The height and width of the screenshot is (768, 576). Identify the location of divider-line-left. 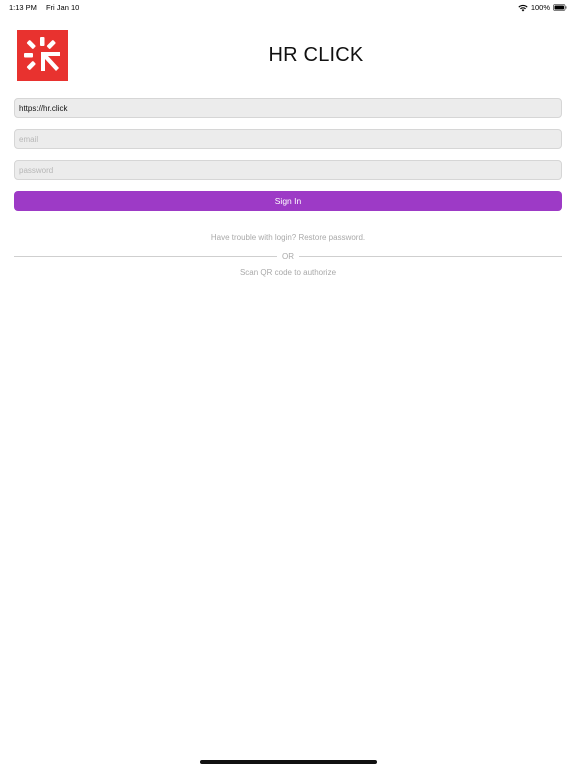
(145, 256).